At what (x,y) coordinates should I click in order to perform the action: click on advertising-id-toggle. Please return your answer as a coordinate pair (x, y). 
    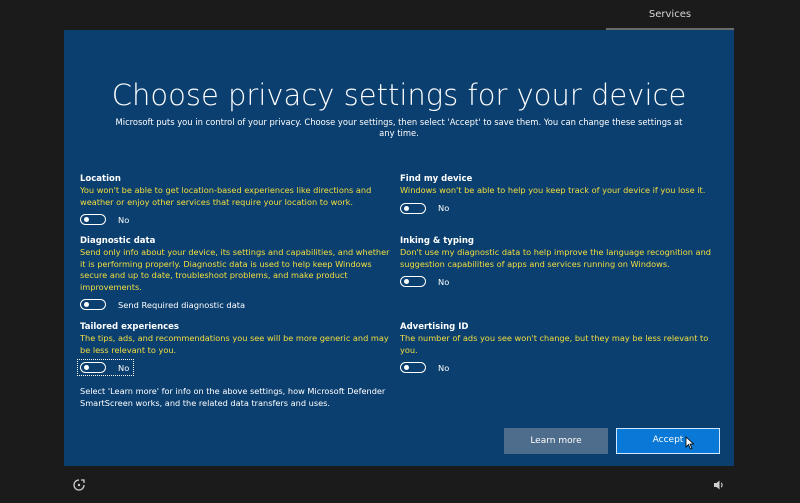
    Looking at the image, I should click on (413, 367).